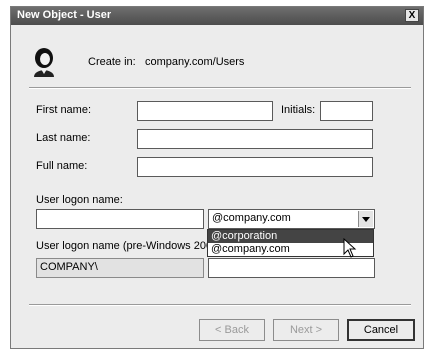  I want to click on back-button: < Back, so click(232, 330).